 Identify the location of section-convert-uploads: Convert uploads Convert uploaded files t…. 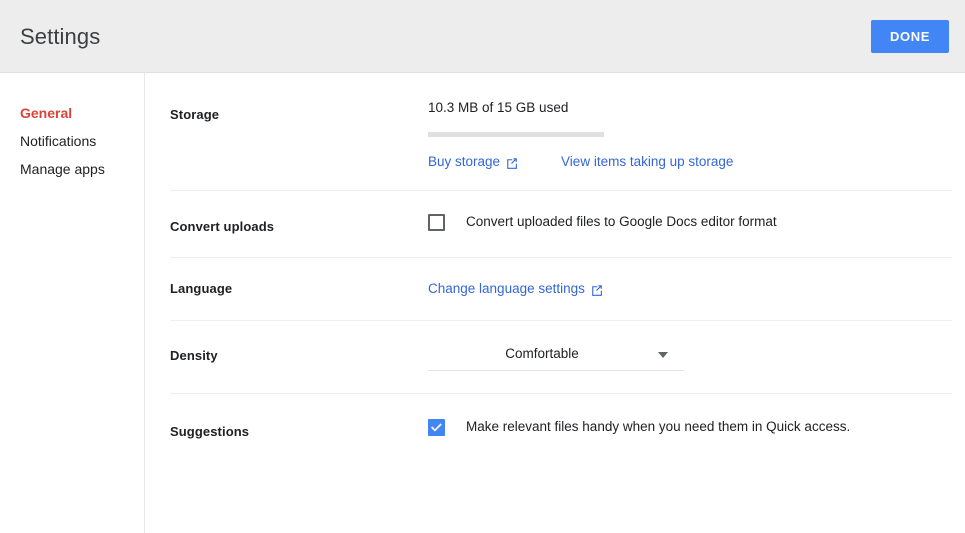
(561, 224).